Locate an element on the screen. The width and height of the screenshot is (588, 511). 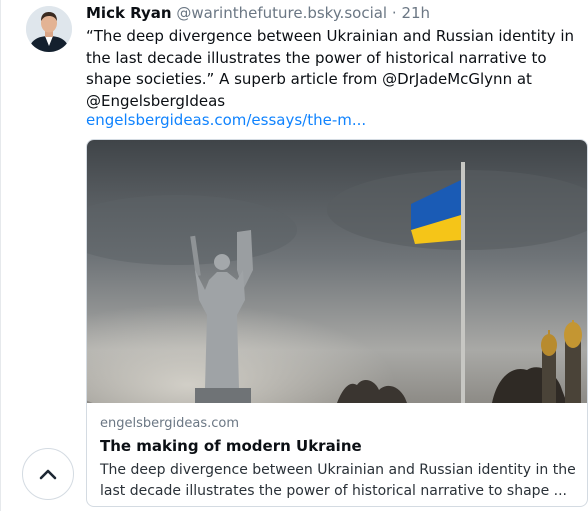
chevron-up-icon is located at coordinates (48, 474).